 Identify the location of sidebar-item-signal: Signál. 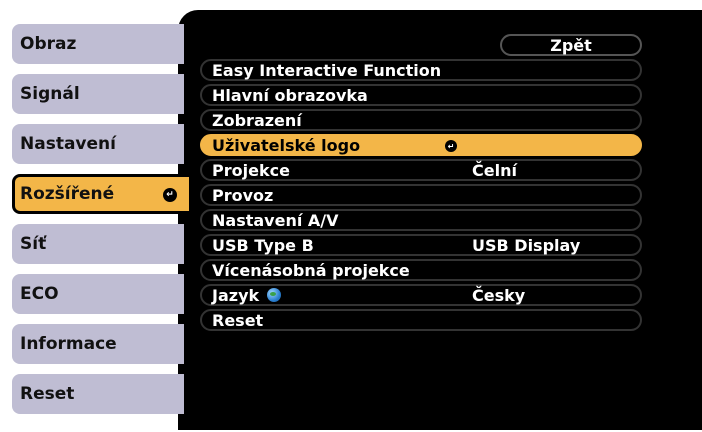
(98, 94).